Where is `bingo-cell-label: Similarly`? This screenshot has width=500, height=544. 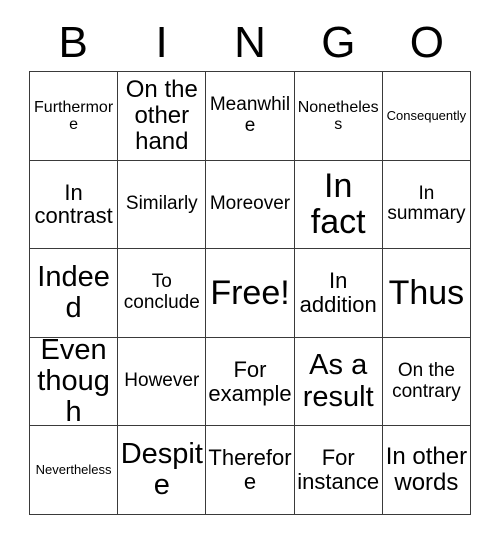
bingo-cell-label: Similarly is located at coordinates (161, 204).